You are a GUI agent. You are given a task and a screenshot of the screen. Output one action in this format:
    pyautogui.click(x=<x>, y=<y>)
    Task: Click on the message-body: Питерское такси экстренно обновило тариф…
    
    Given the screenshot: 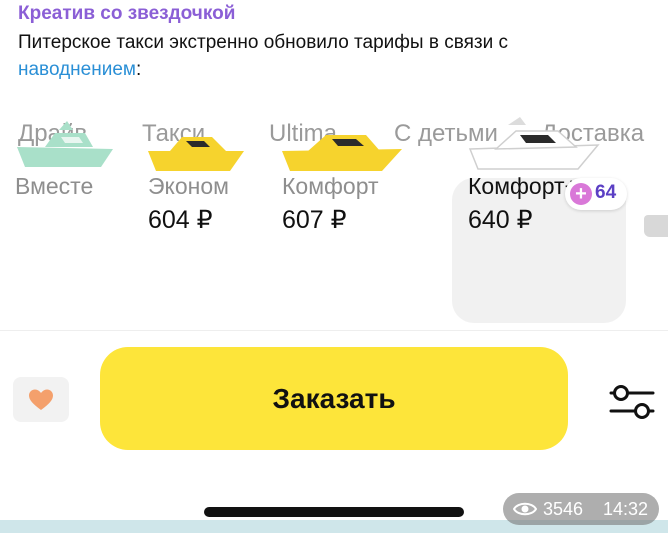 What is the action you would take?
    pyautogui.click(x=263, y=42)
    